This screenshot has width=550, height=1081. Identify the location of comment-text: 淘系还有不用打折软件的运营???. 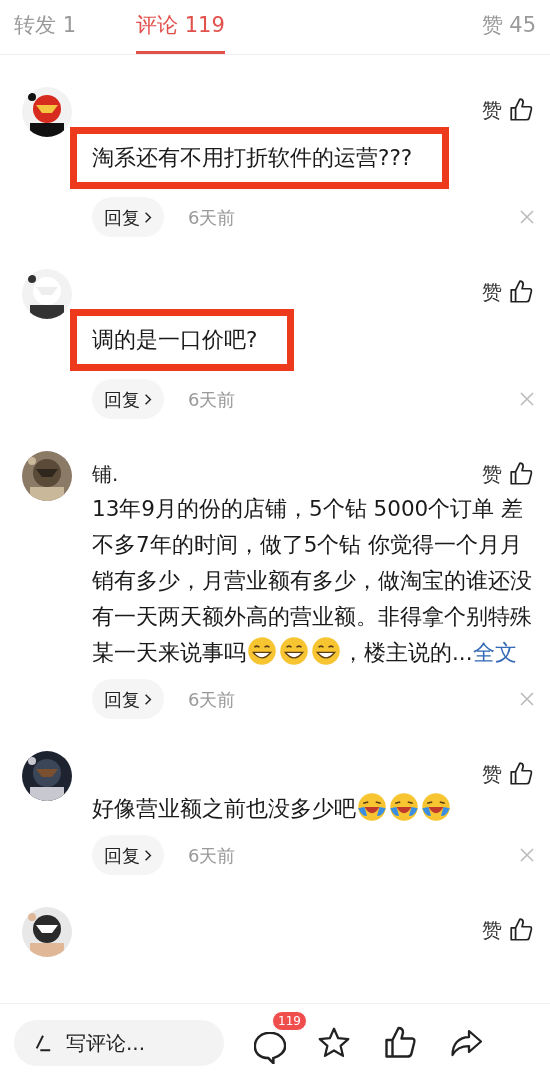
(252, 158).